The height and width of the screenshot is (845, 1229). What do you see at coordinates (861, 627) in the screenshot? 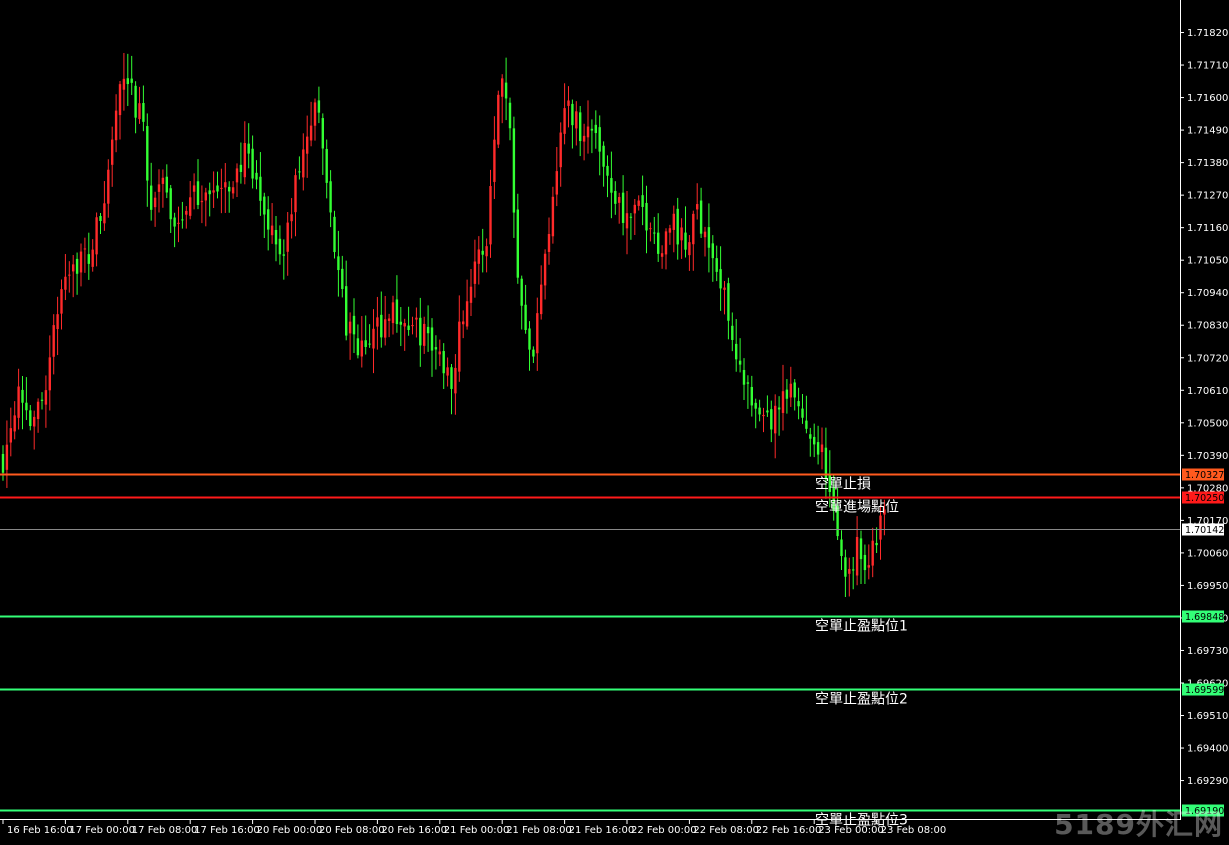
I see `level-label: 空單止盈點位1` at bounding box center [861, 627].